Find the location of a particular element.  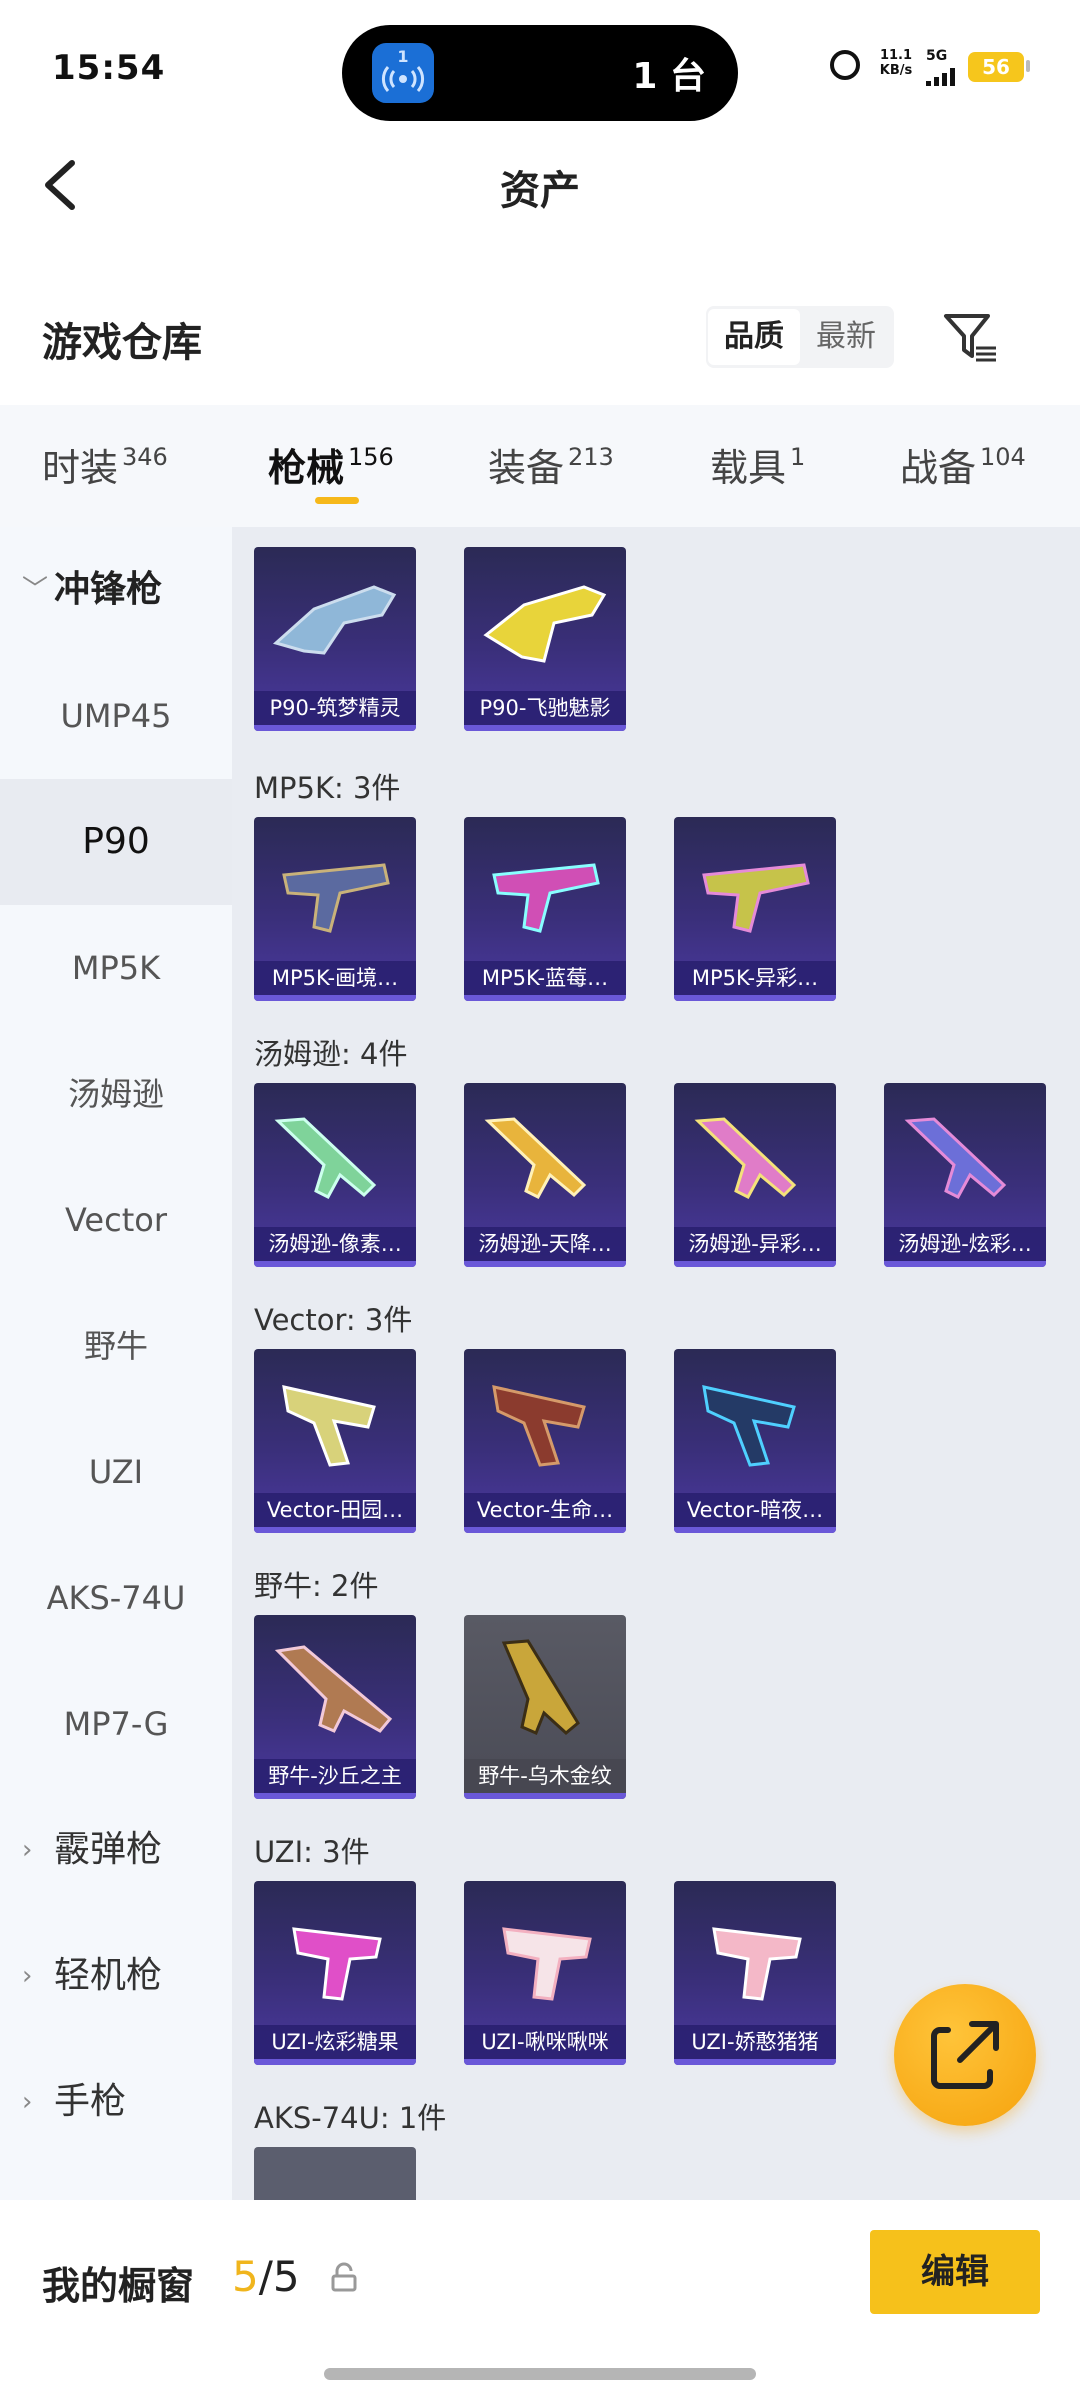

network-speed: 11.1 KB/s is located at coordinates (896, 63).